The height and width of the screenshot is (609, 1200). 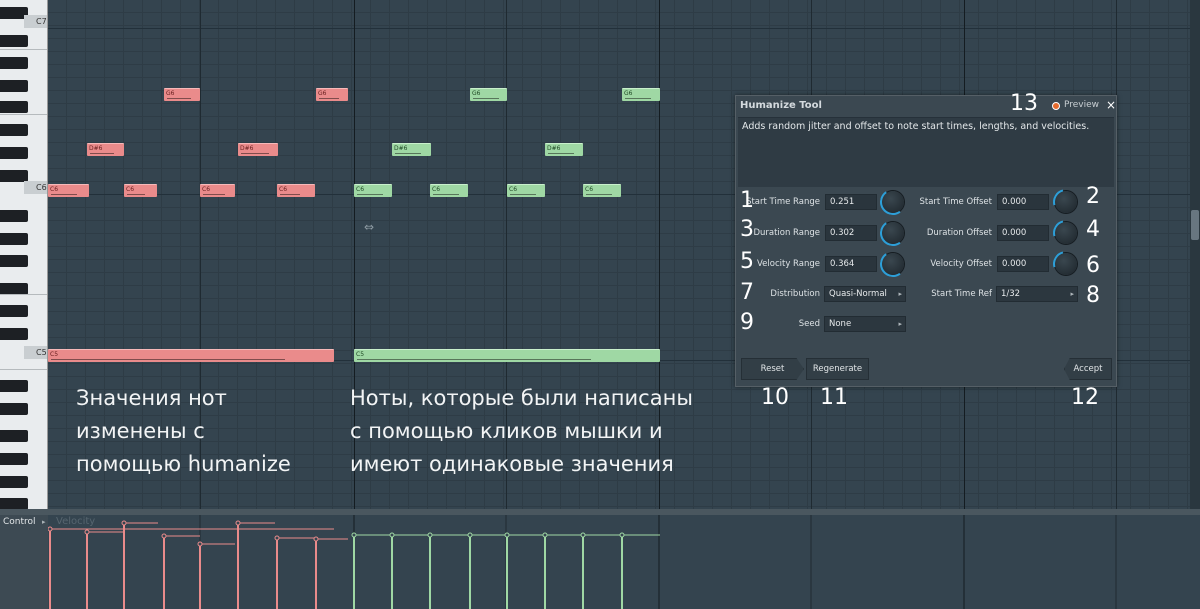 What do you see at coordinates (1093, 295) in the screenshot?
I see `annotation-number: 8` at bounding box center [1093, 295].